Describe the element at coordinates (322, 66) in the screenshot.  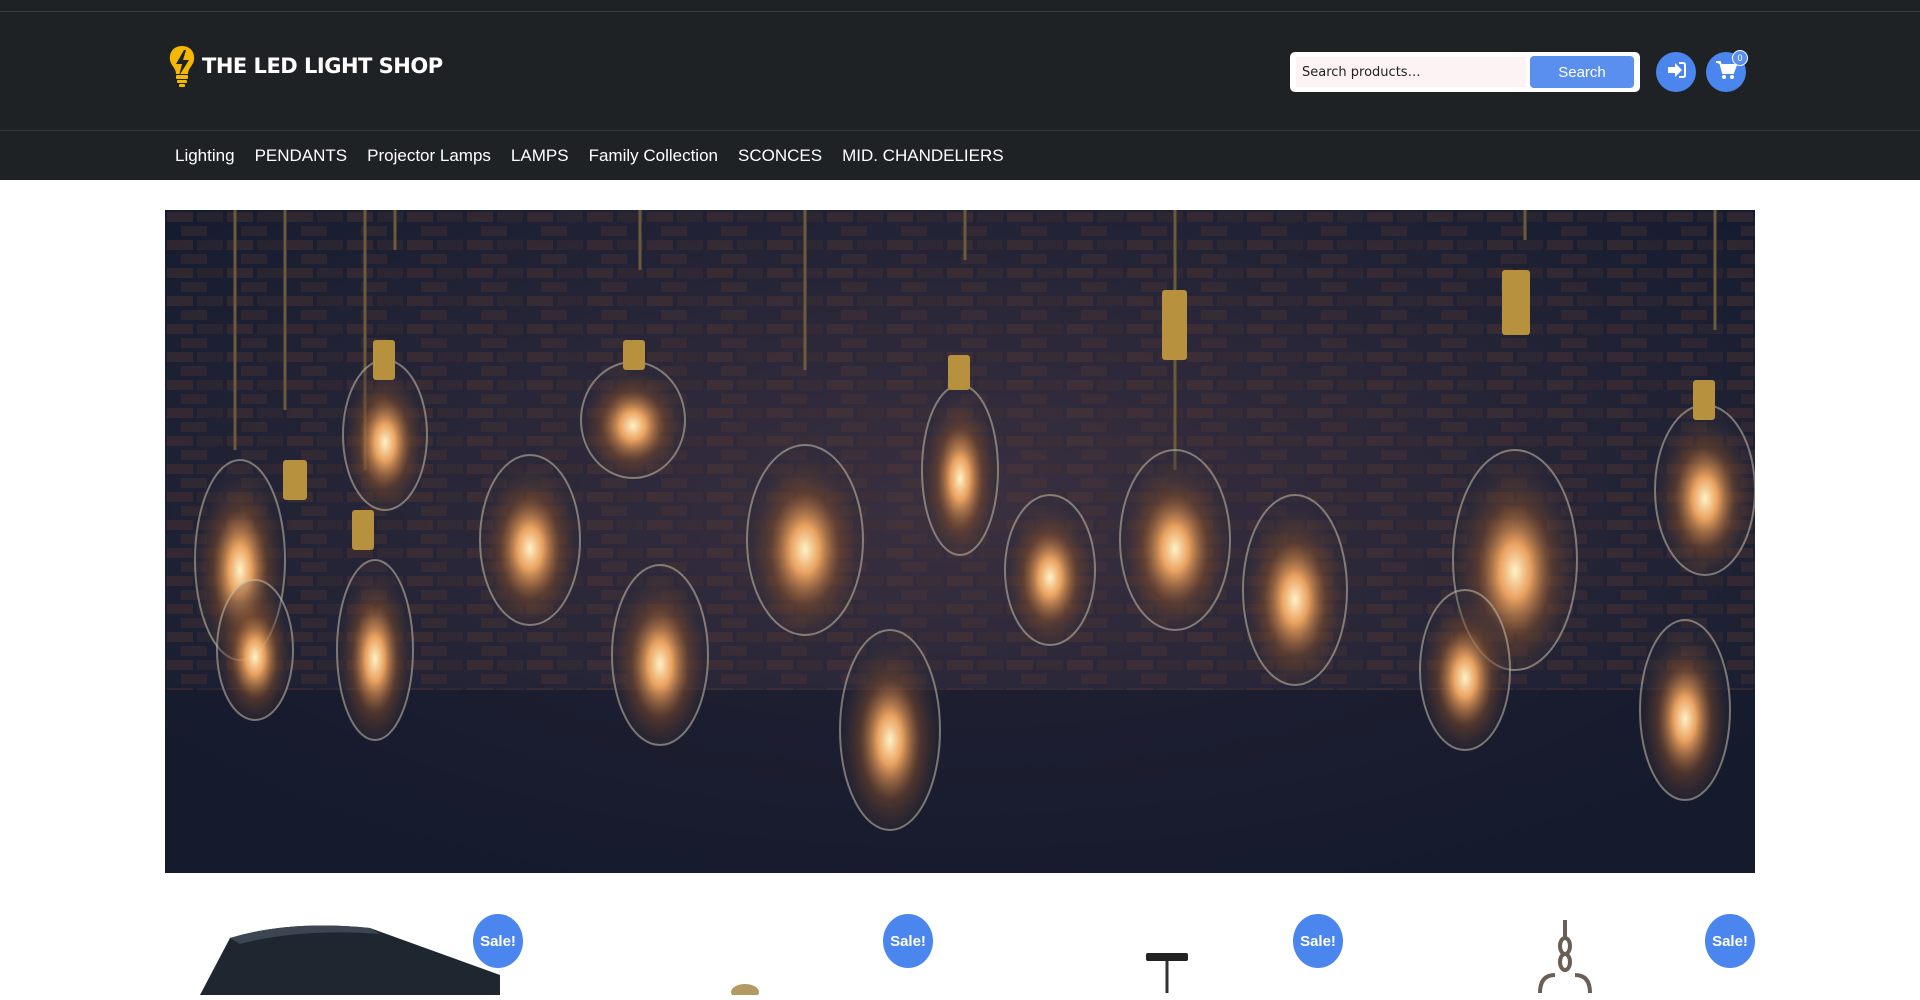
I see `brand-name: THE LED LIGHT SHOP` at that location.